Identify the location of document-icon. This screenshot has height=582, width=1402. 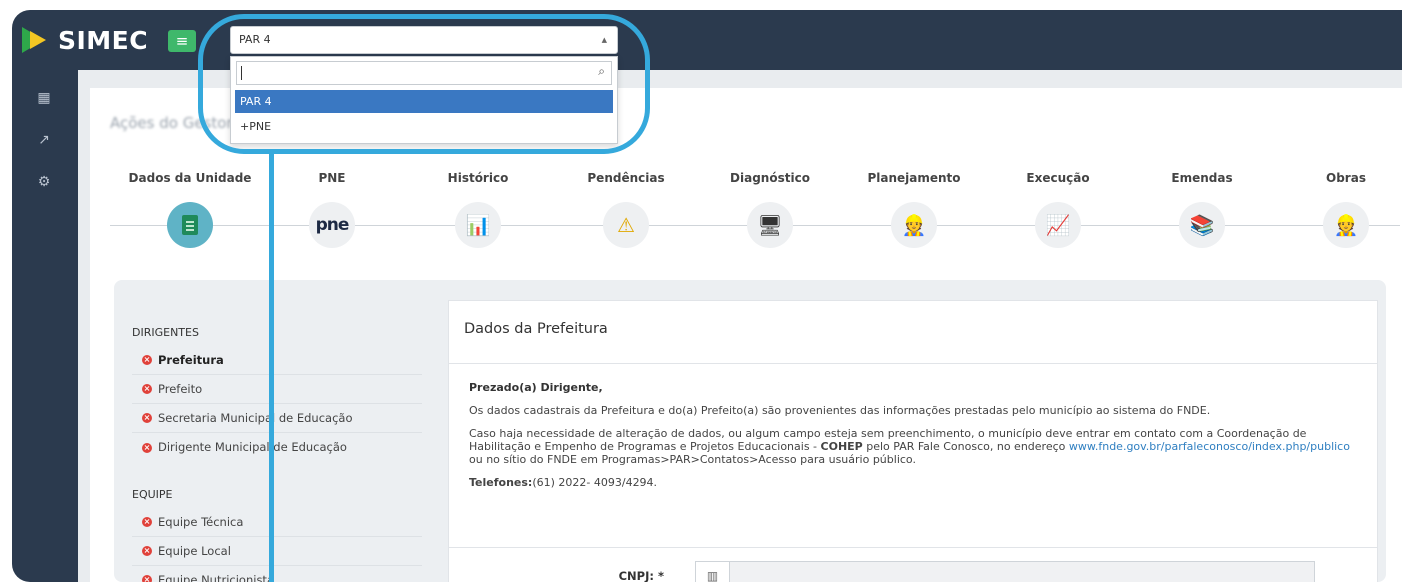
(190, 225).